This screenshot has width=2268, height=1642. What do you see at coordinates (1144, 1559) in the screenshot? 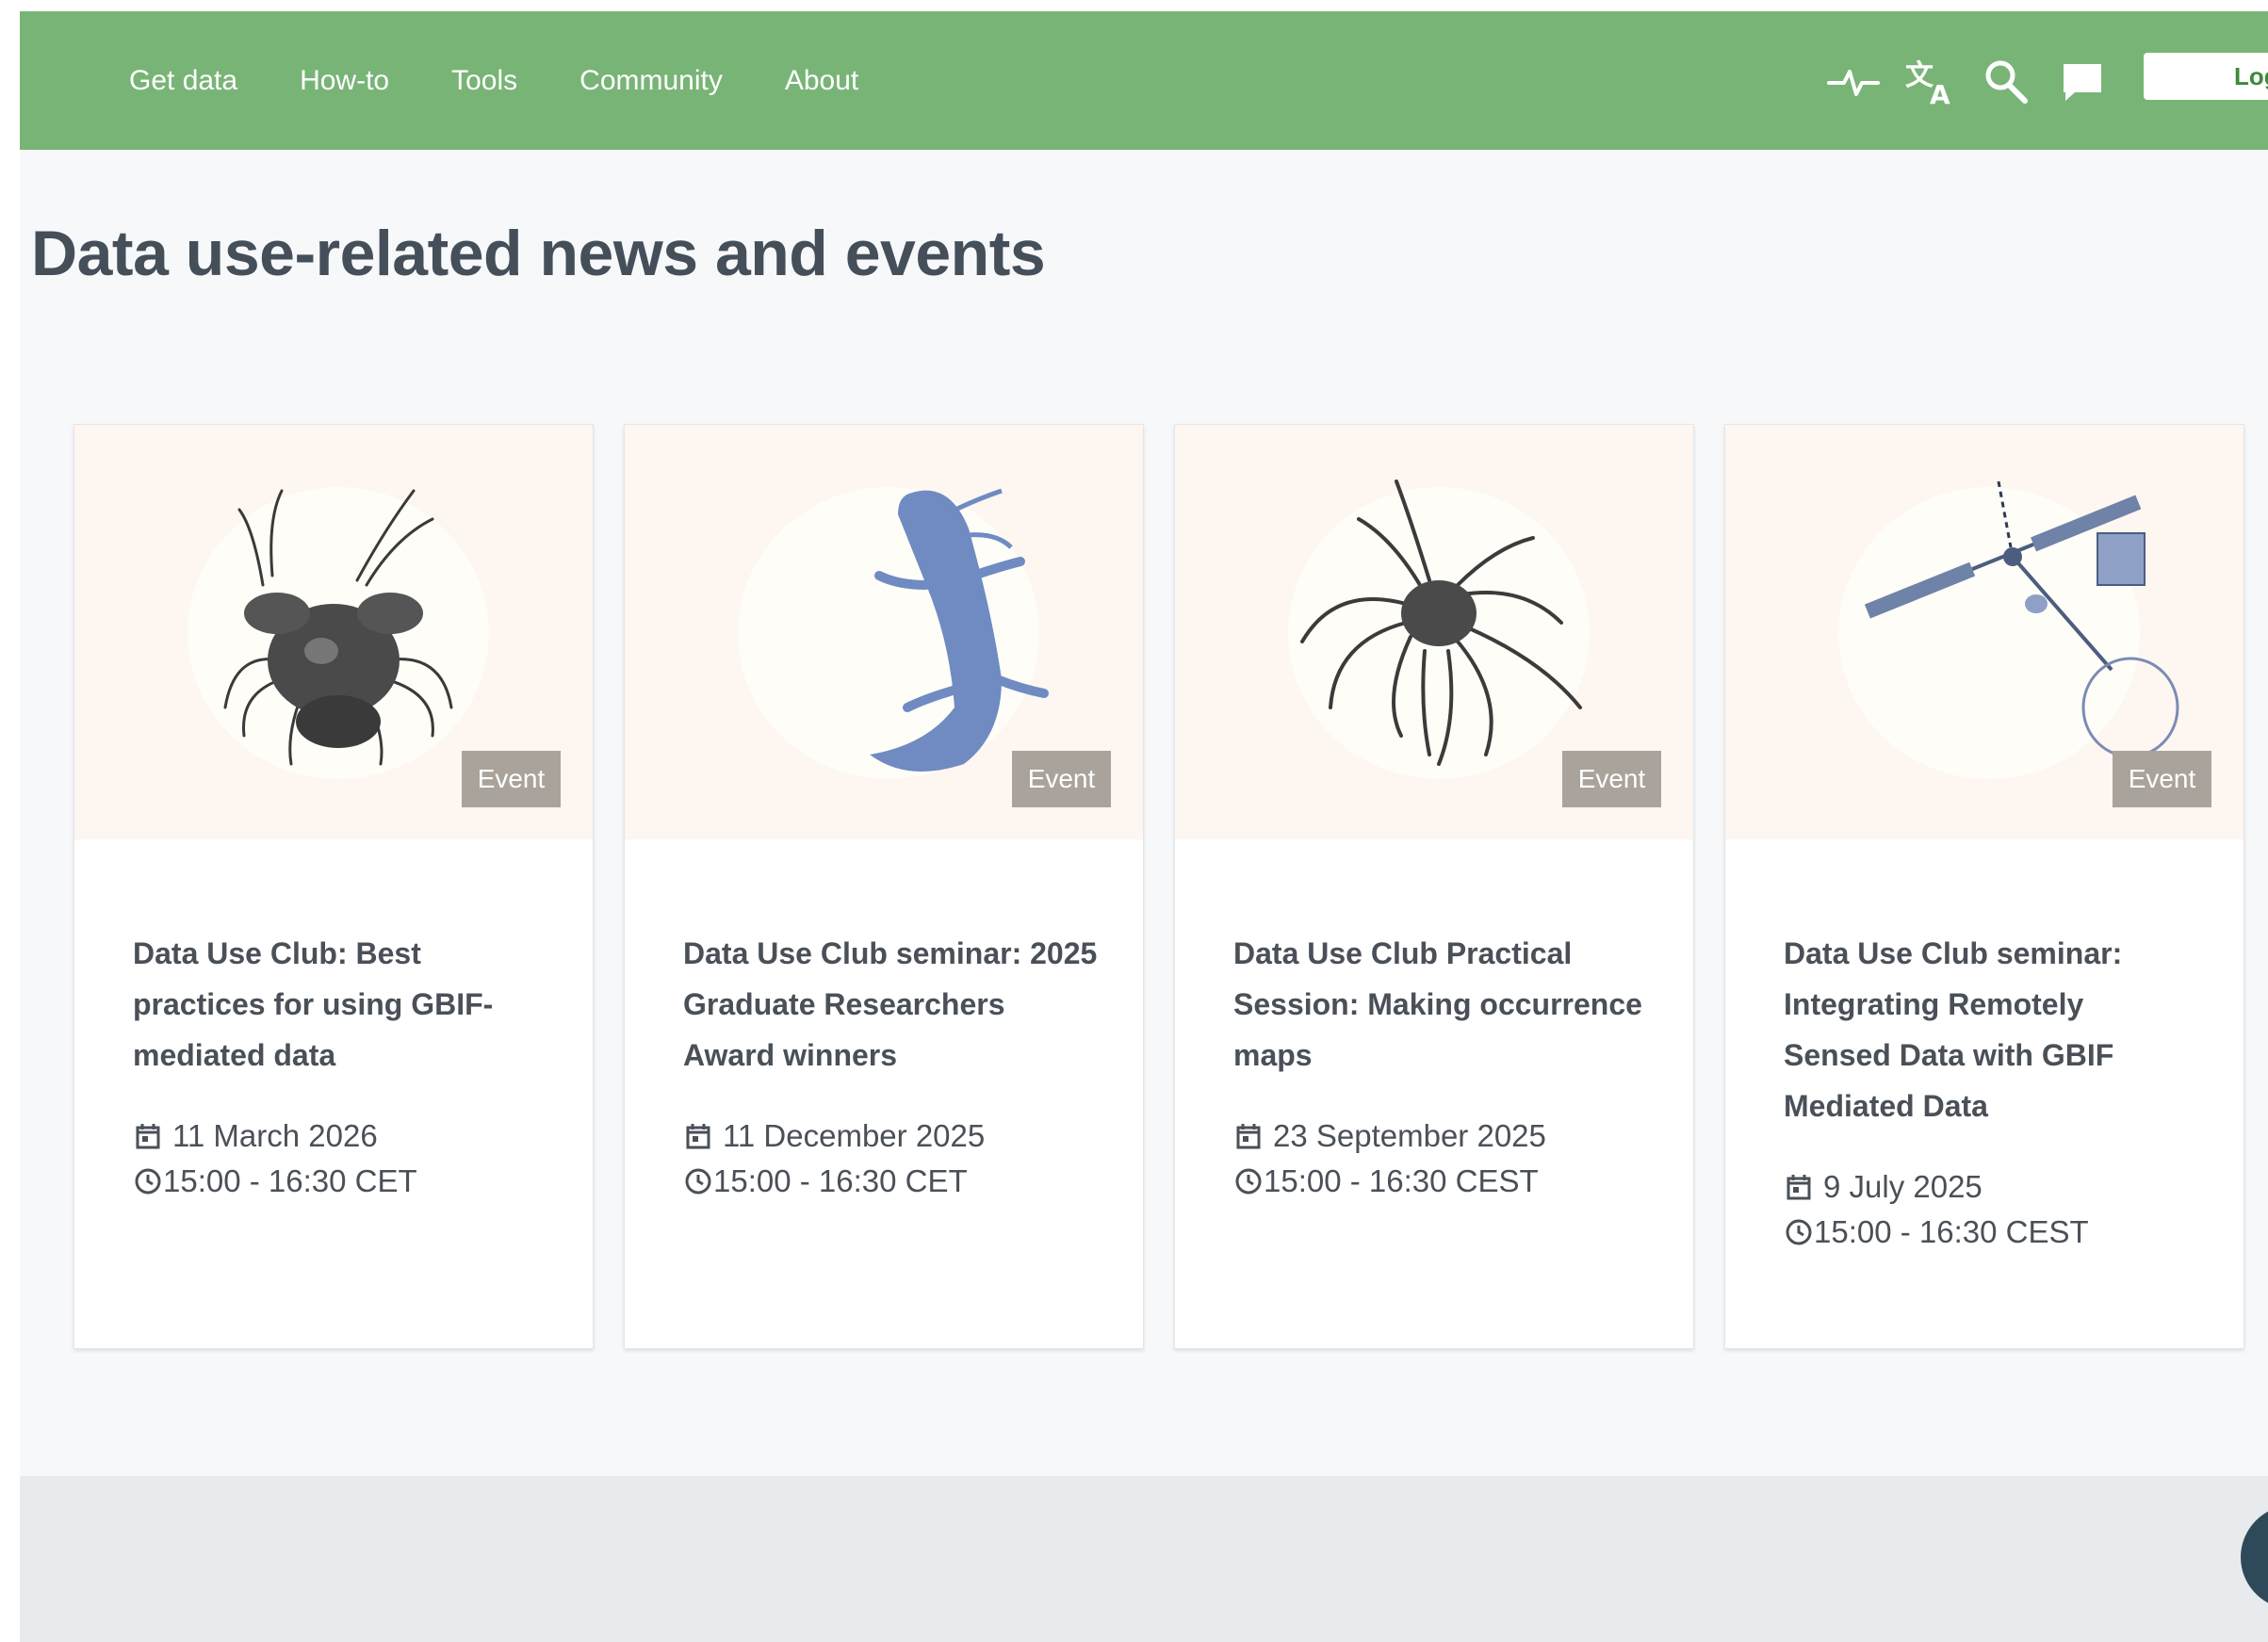
I see `footer` at bounding box center [1144, 1559].